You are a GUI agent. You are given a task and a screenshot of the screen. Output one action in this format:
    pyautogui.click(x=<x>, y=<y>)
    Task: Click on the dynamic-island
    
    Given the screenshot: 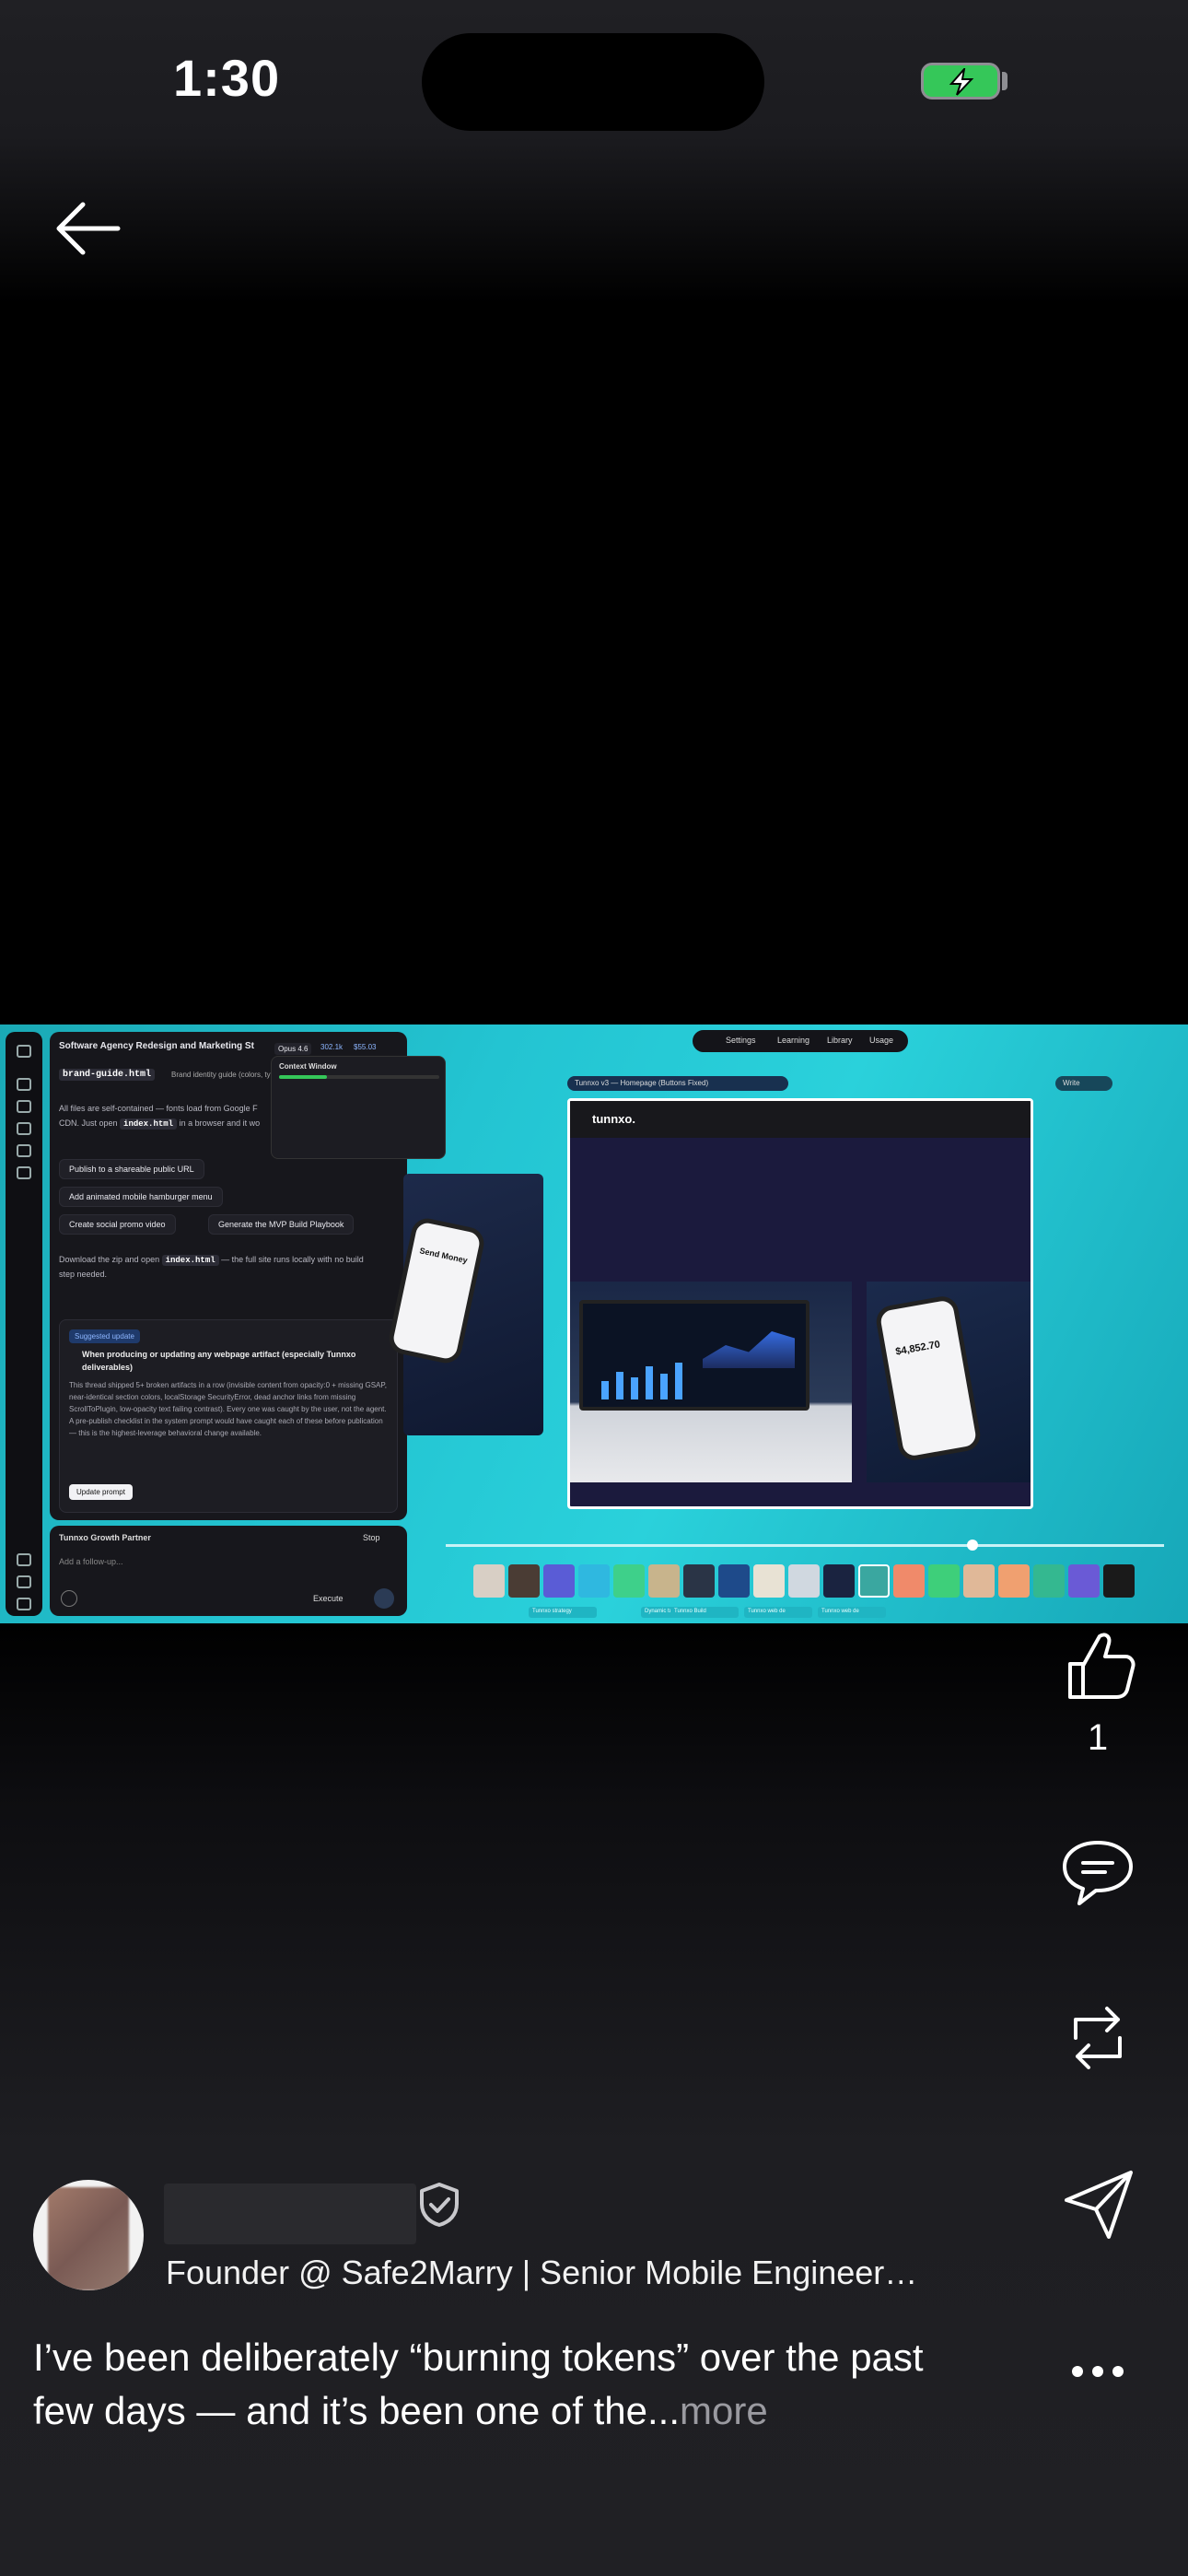 What is the action you would take?
    pyautogui.click(x=593, y=82)
    